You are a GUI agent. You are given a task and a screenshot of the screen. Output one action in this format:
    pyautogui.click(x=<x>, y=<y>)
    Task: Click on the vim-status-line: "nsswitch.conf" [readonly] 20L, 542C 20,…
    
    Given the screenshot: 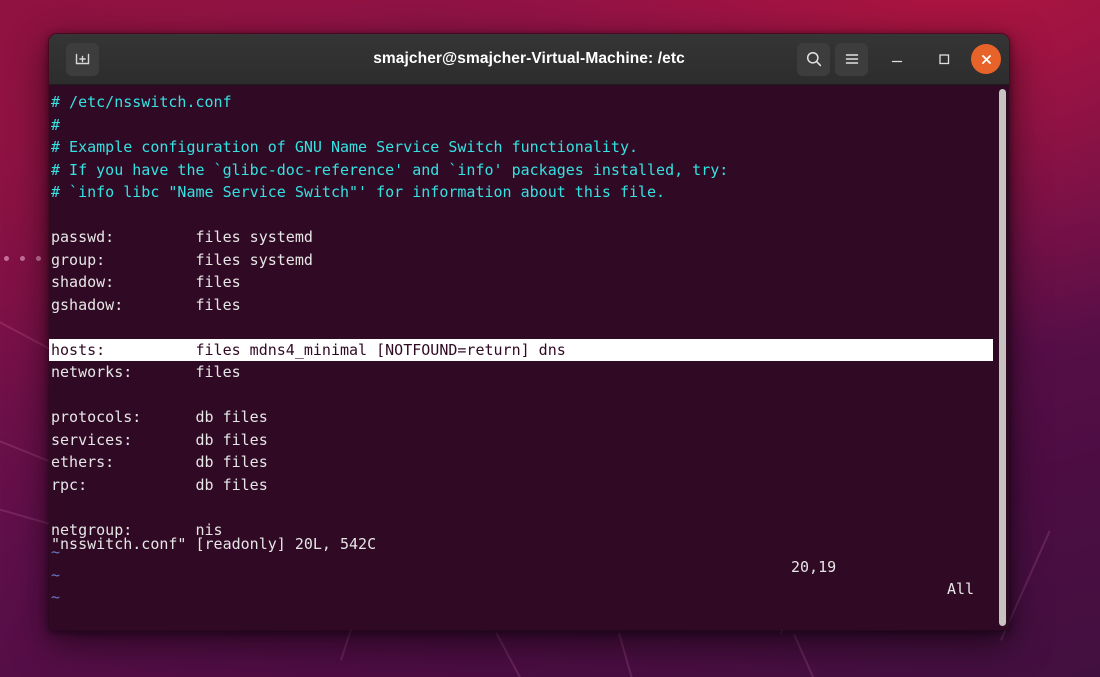 What is the action you would take?
    pyautogui.click(x=521, y=567)
    